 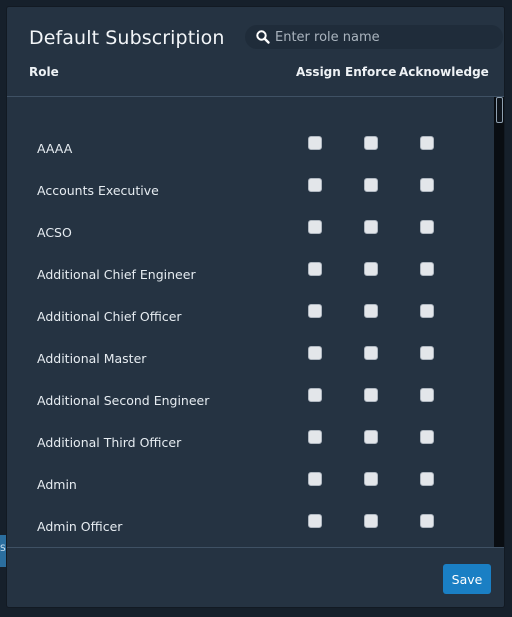 I want to click on modal-title: Default Subscription, so click(x=127, y=38).